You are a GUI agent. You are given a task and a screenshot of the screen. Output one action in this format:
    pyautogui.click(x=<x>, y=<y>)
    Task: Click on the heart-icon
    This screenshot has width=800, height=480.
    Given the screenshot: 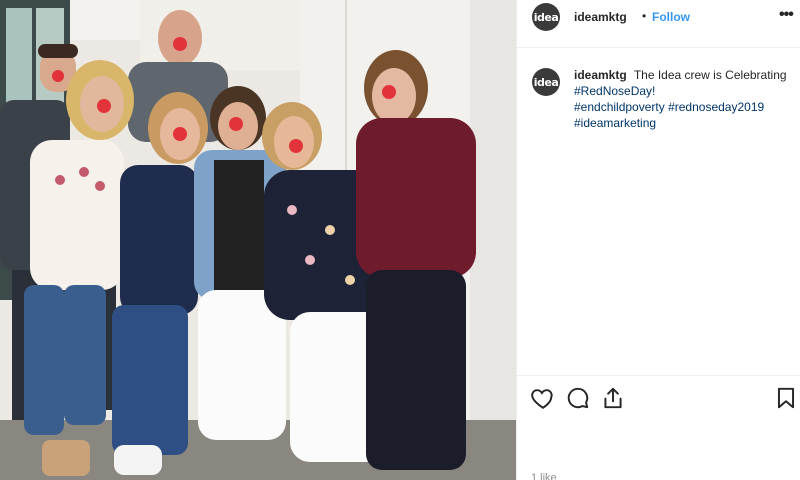 What is the action you would take?
    pyautogui.click(x=542, y=399)
    